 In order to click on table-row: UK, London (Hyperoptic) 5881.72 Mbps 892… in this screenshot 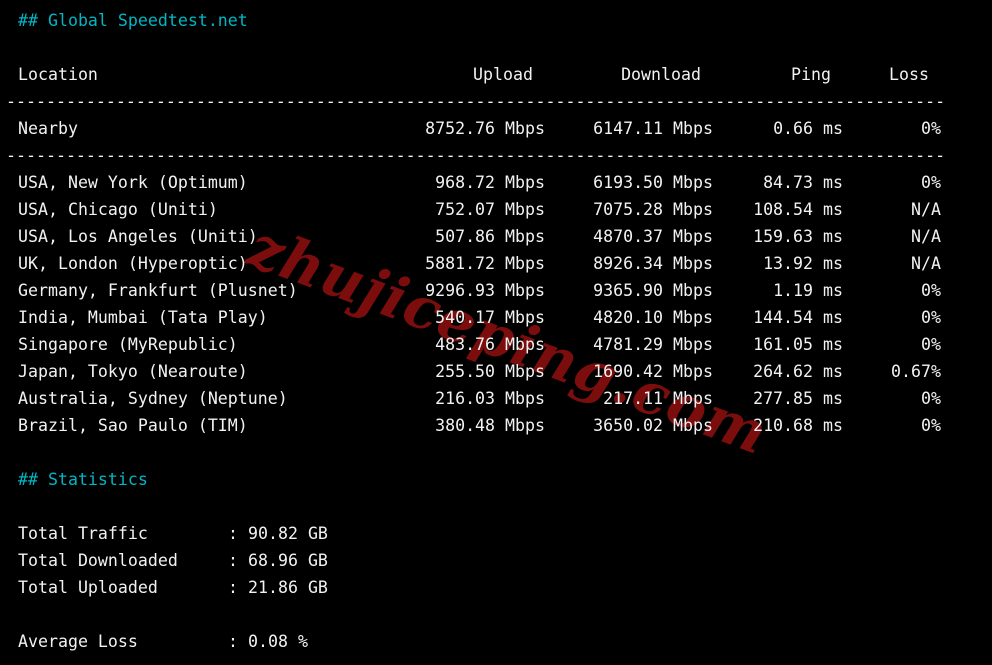, I will do `click(496, 263)`.